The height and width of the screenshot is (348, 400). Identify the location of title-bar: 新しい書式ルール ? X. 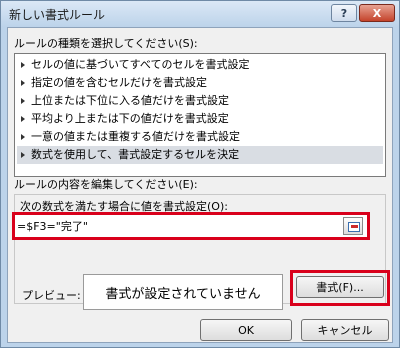
(200, 14).